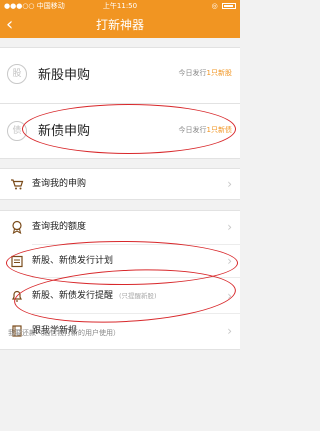  I want to click on battery-area: ◎, so click(224, 6).